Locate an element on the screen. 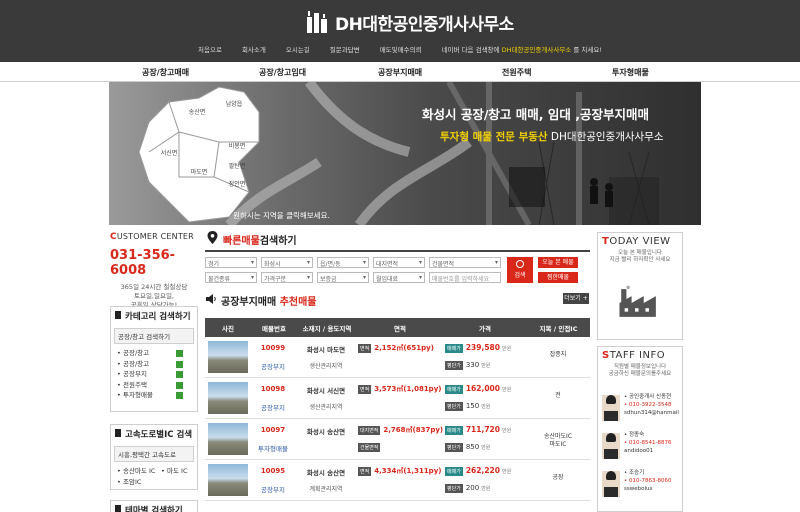 This screenshot has height=512, width=800. staff-email: andidoo01 is located at coordinates (639, 451).